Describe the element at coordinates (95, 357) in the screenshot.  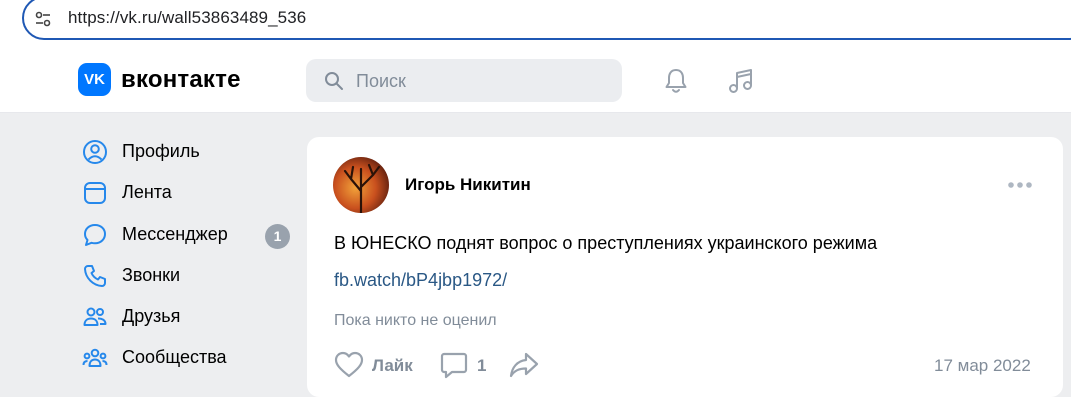
I see `communities-icon` at that location.